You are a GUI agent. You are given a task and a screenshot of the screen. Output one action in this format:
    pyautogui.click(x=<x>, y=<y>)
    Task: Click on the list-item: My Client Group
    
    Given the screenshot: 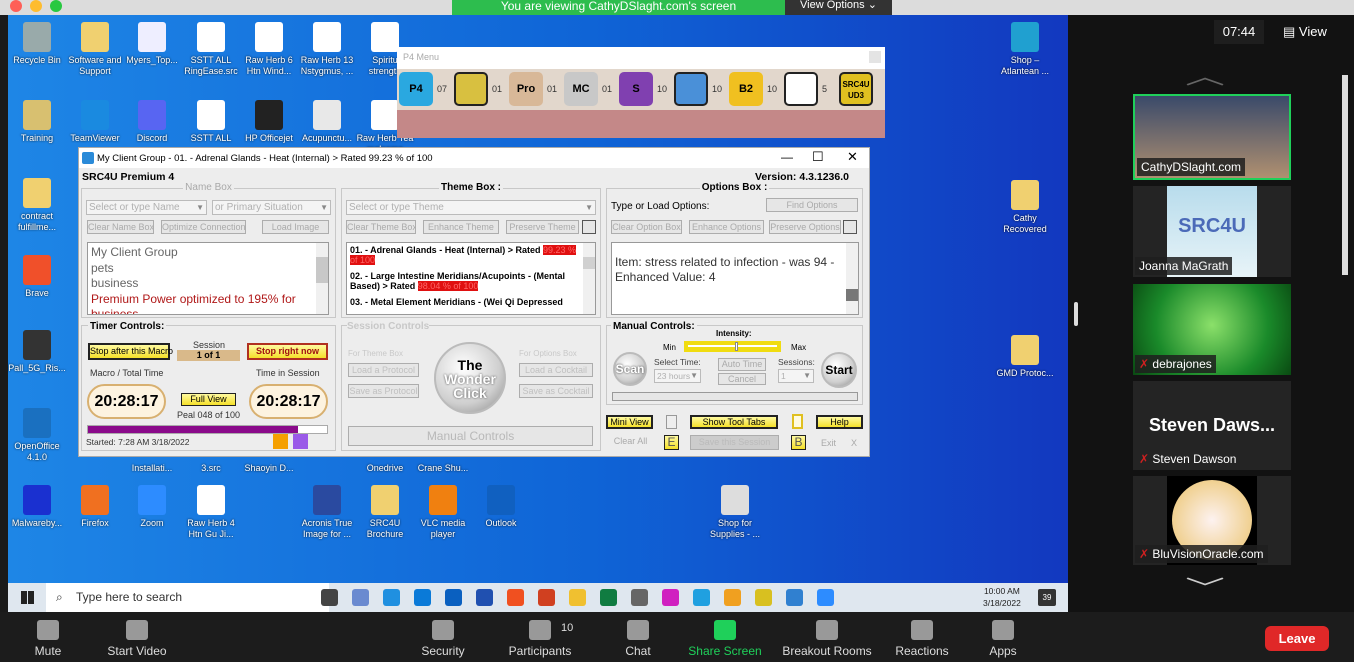 What is the action you would take?
    pyautogui.click(x=208, y=253)
    